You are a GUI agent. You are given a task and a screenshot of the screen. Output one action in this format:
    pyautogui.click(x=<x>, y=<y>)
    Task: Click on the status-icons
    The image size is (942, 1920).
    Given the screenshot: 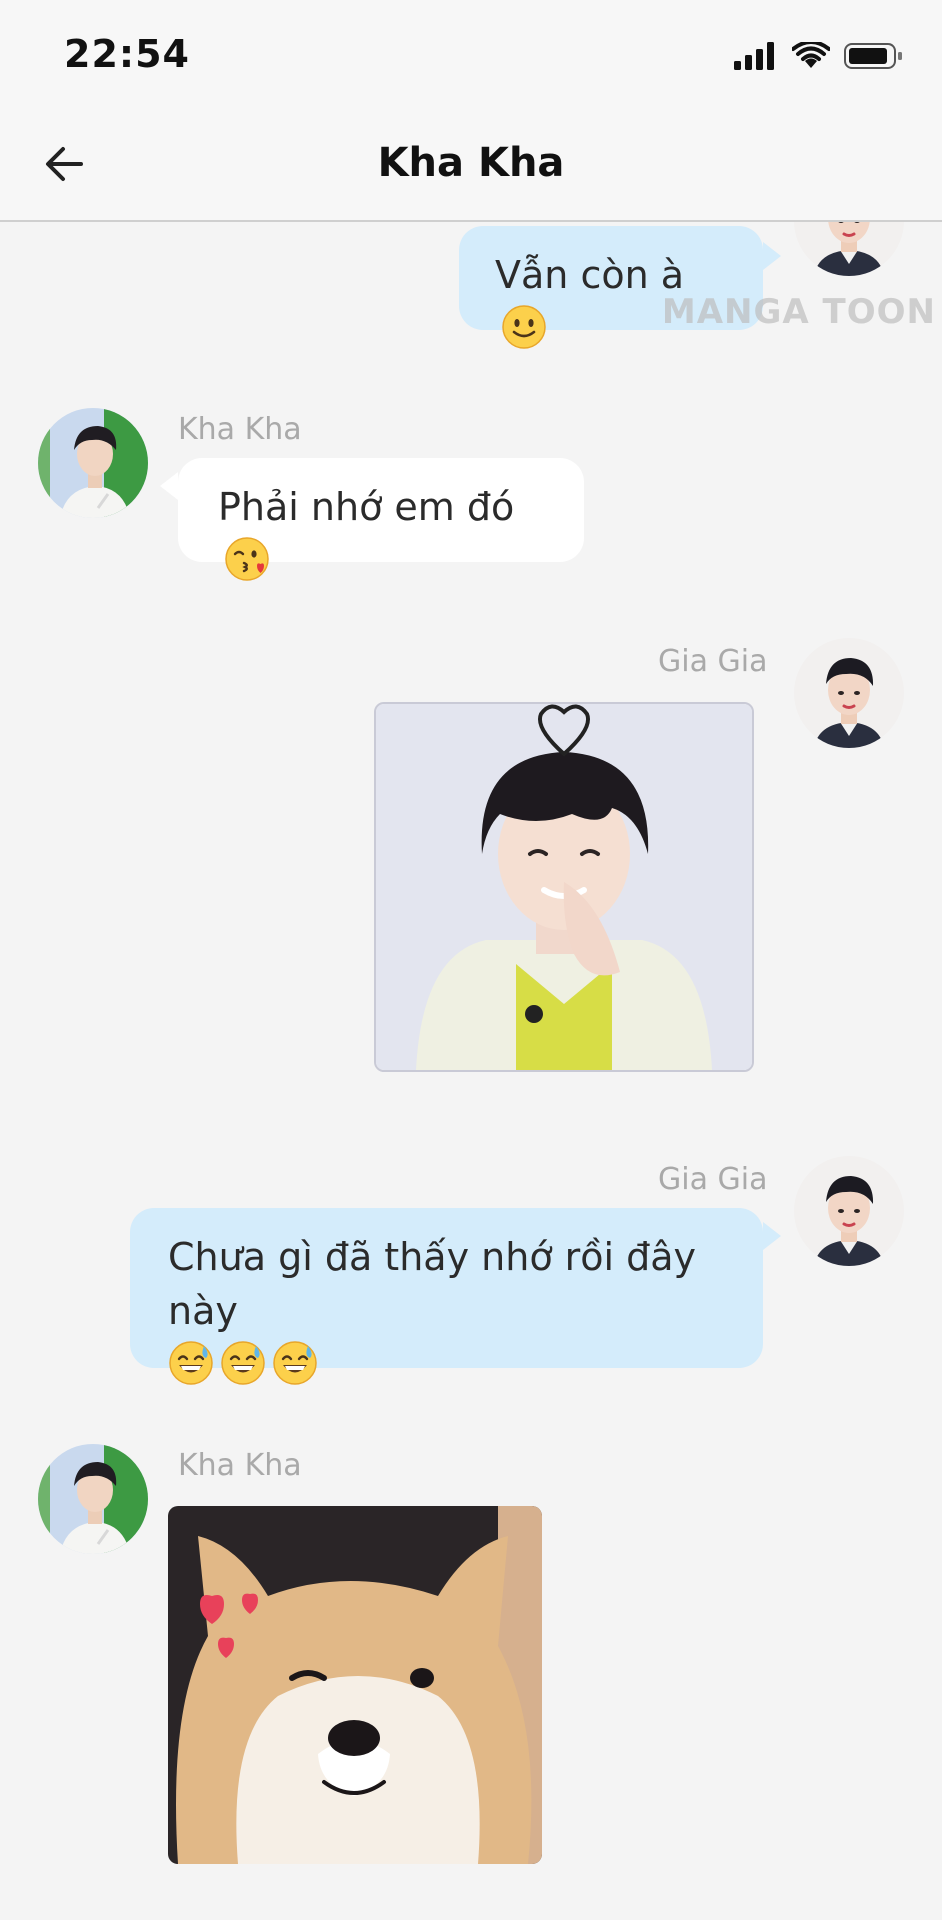 What is the action you would take?
    pyautogui.click(x=819, y=56)
    